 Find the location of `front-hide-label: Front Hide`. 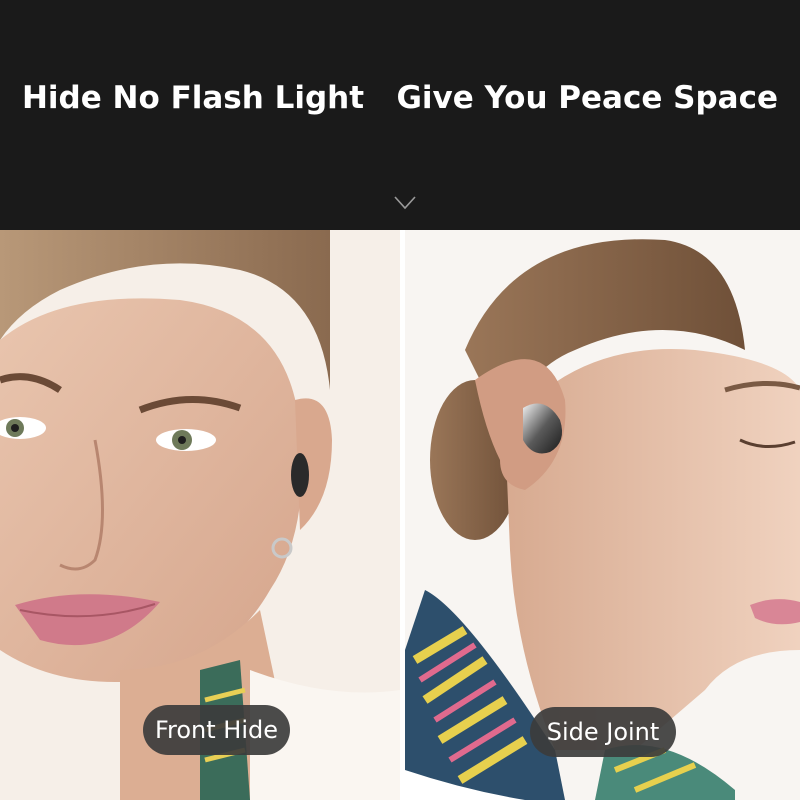

front-hide-label: Front Hide is located at coordinates (216, 730).